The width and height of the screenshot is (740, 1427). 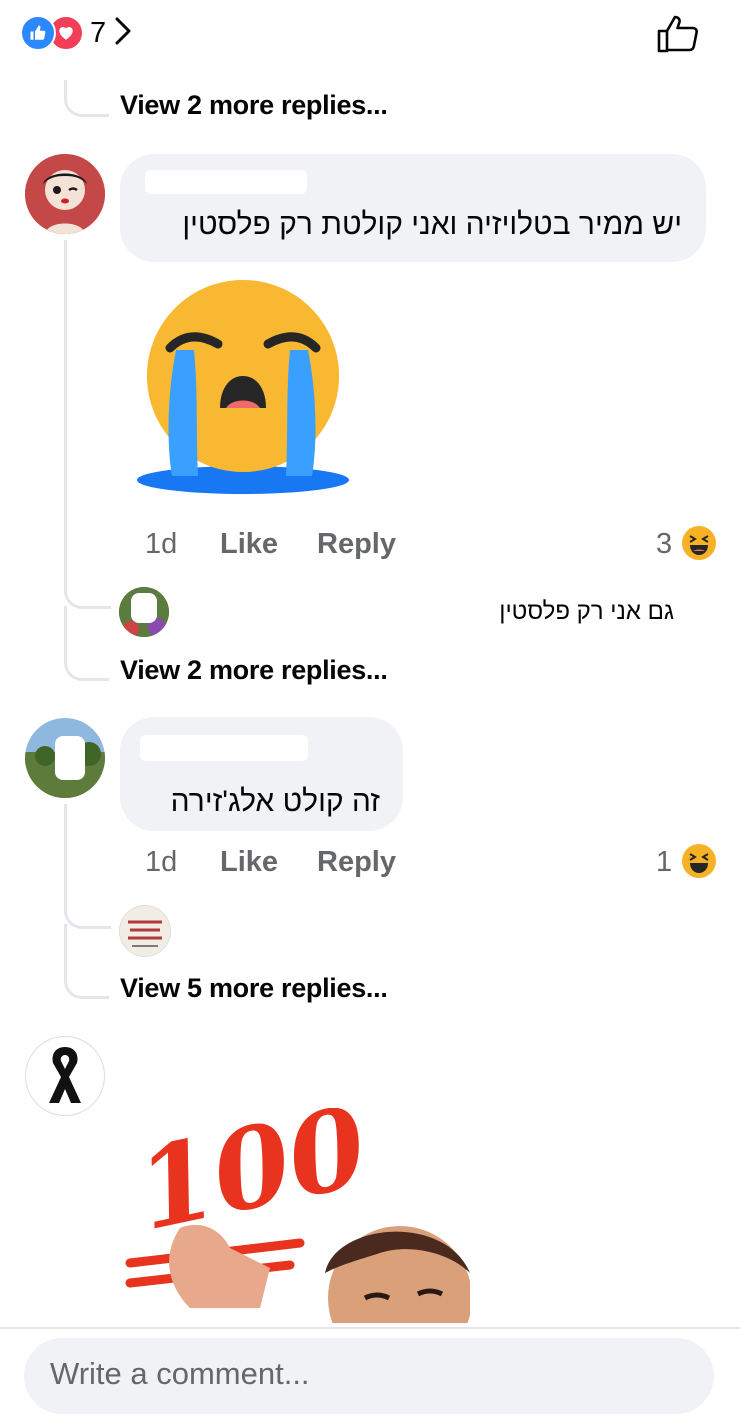 What do you see at coordinates (432, 224) in the screenshot?
I see `comment-text: יש ממיר בטלויזיה ואני קולטת רק פלסטין` at bounding box center [432, 224].